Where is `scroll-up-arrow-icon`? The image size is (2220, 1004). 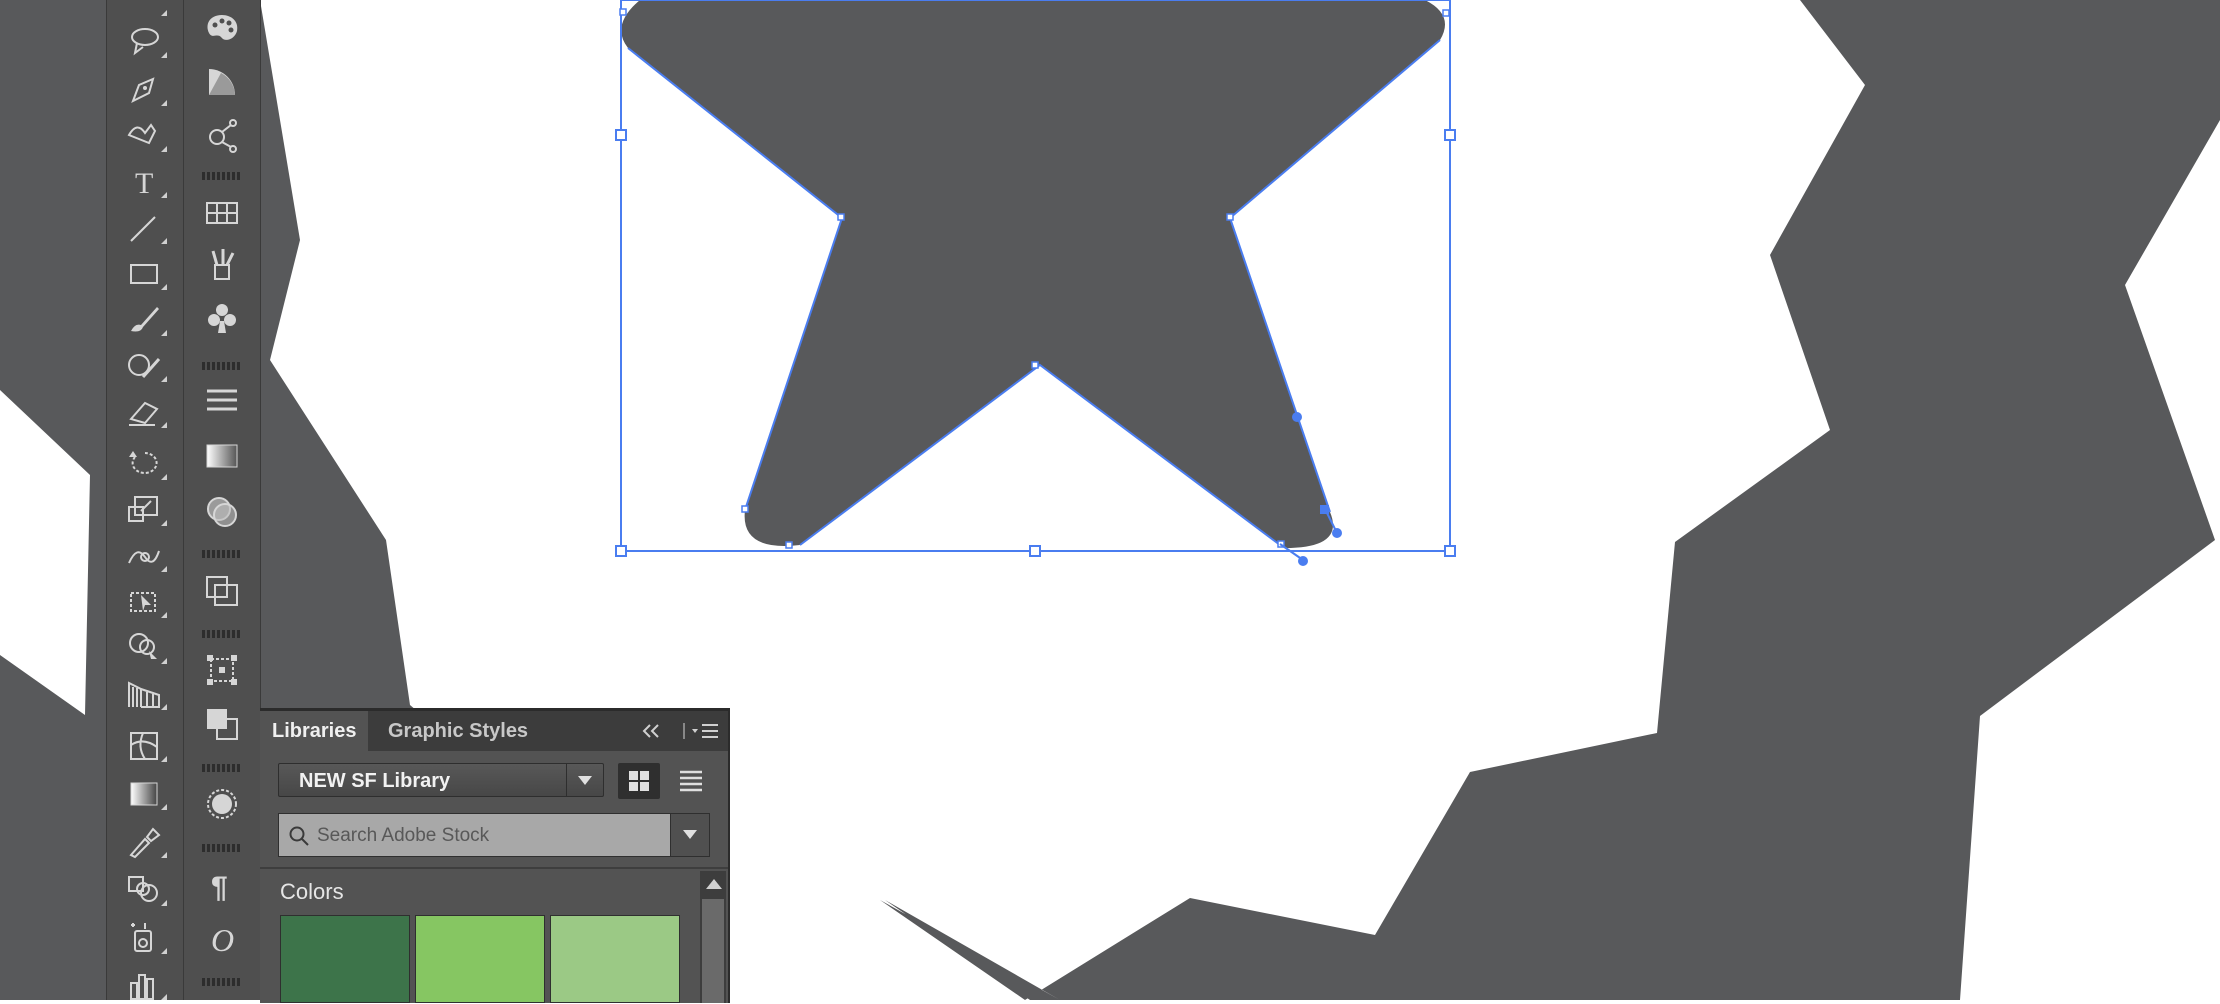
scroll-up-arrow-icon is located at coordinates (714, 884).